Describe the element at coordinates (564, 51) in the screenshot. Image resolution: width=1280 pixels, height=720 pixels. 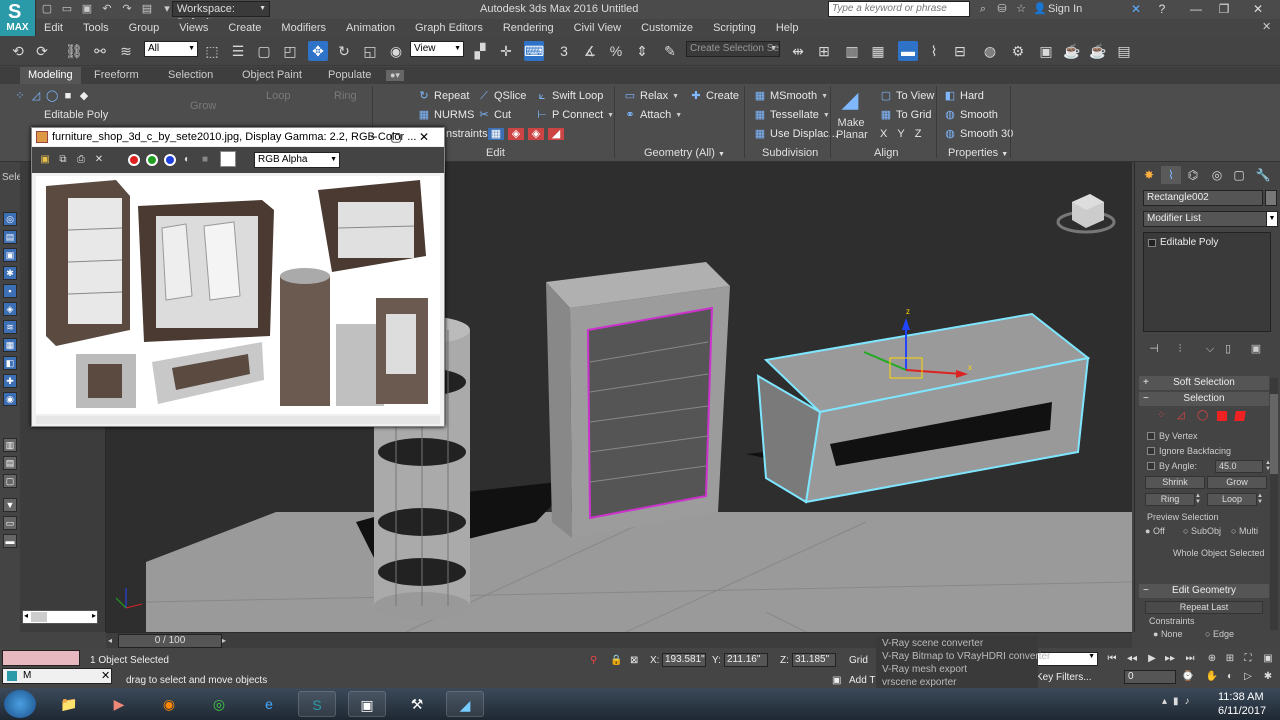
I see `snaps-toggle-icon: 3` at that location.